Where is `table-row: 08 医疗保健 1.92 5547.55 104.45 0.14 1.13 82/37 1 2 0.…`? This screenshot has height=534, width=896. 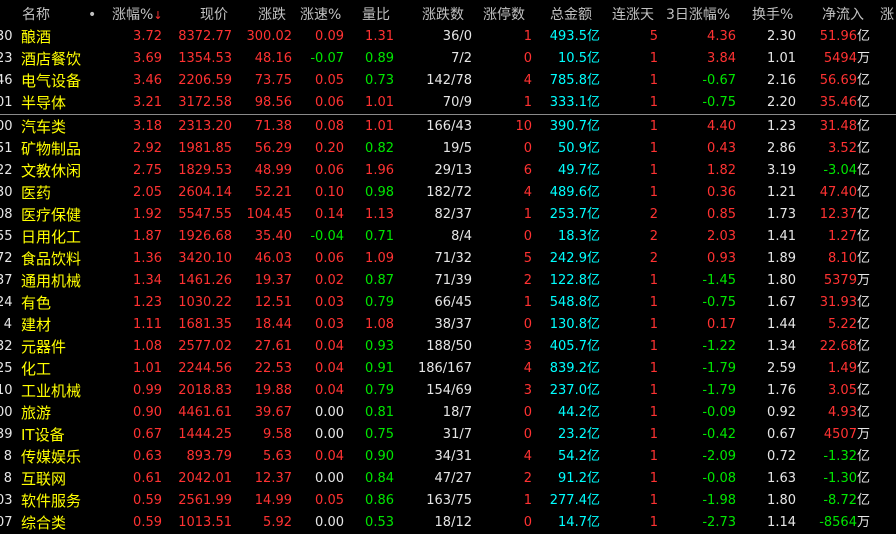
table-row: 08 医疗保健 1.92 5547.55 104.45 0.14 1.13 82/37 1 2 0.… is located at coordinates (448, 215).